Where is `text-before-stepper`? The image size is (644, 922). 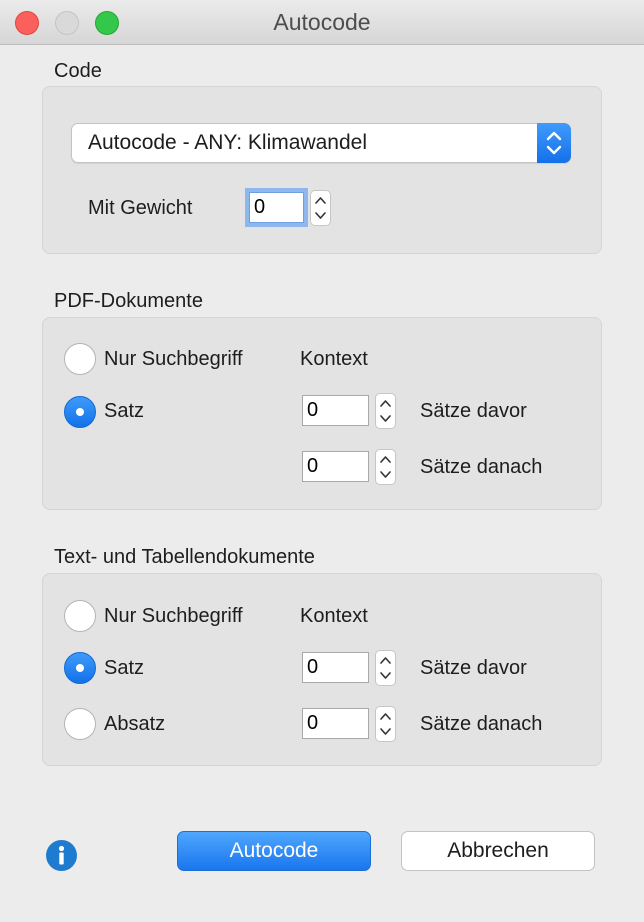
text-before-stepper is located at coordinates (385, 668).